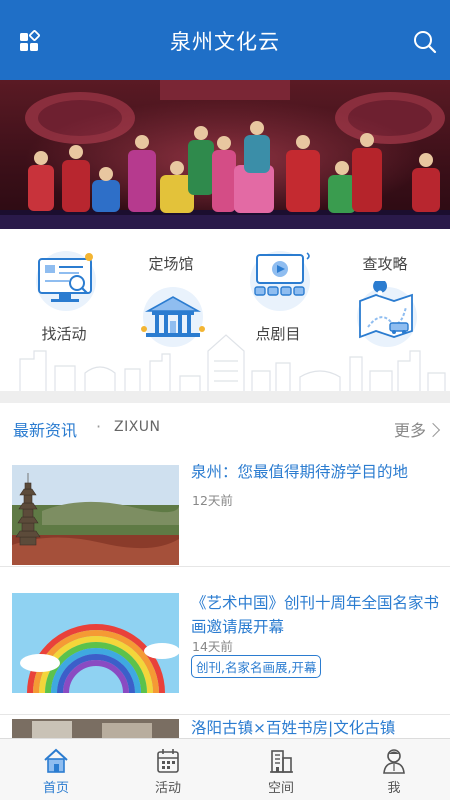 The width and height of the screenshot is (450, 800). What do you see at coordinates (212, 646) in the screenshot?
I see `news-time: 14天前` at bounding box center [212, 646].